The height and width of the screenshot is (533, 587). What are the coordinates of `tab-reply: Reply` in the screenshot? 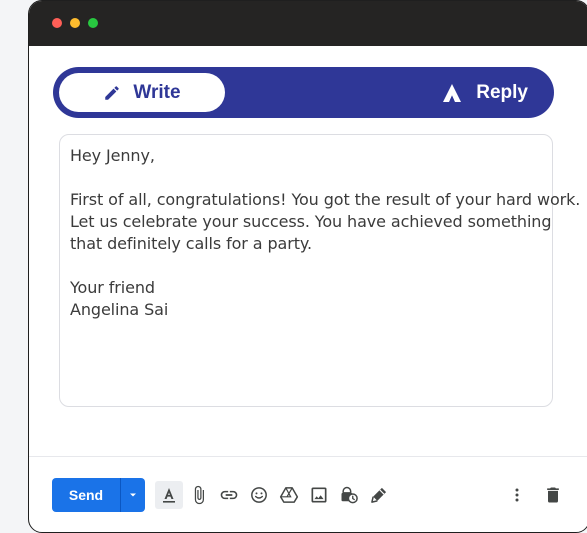 It's located at (485, 92).